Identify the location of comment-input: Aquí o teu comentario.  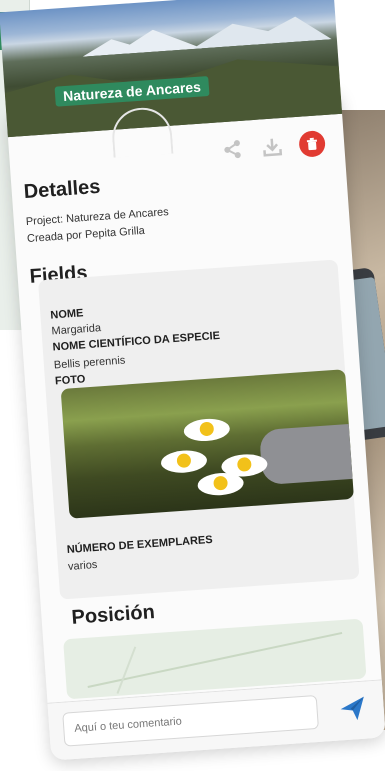
(190, 720).